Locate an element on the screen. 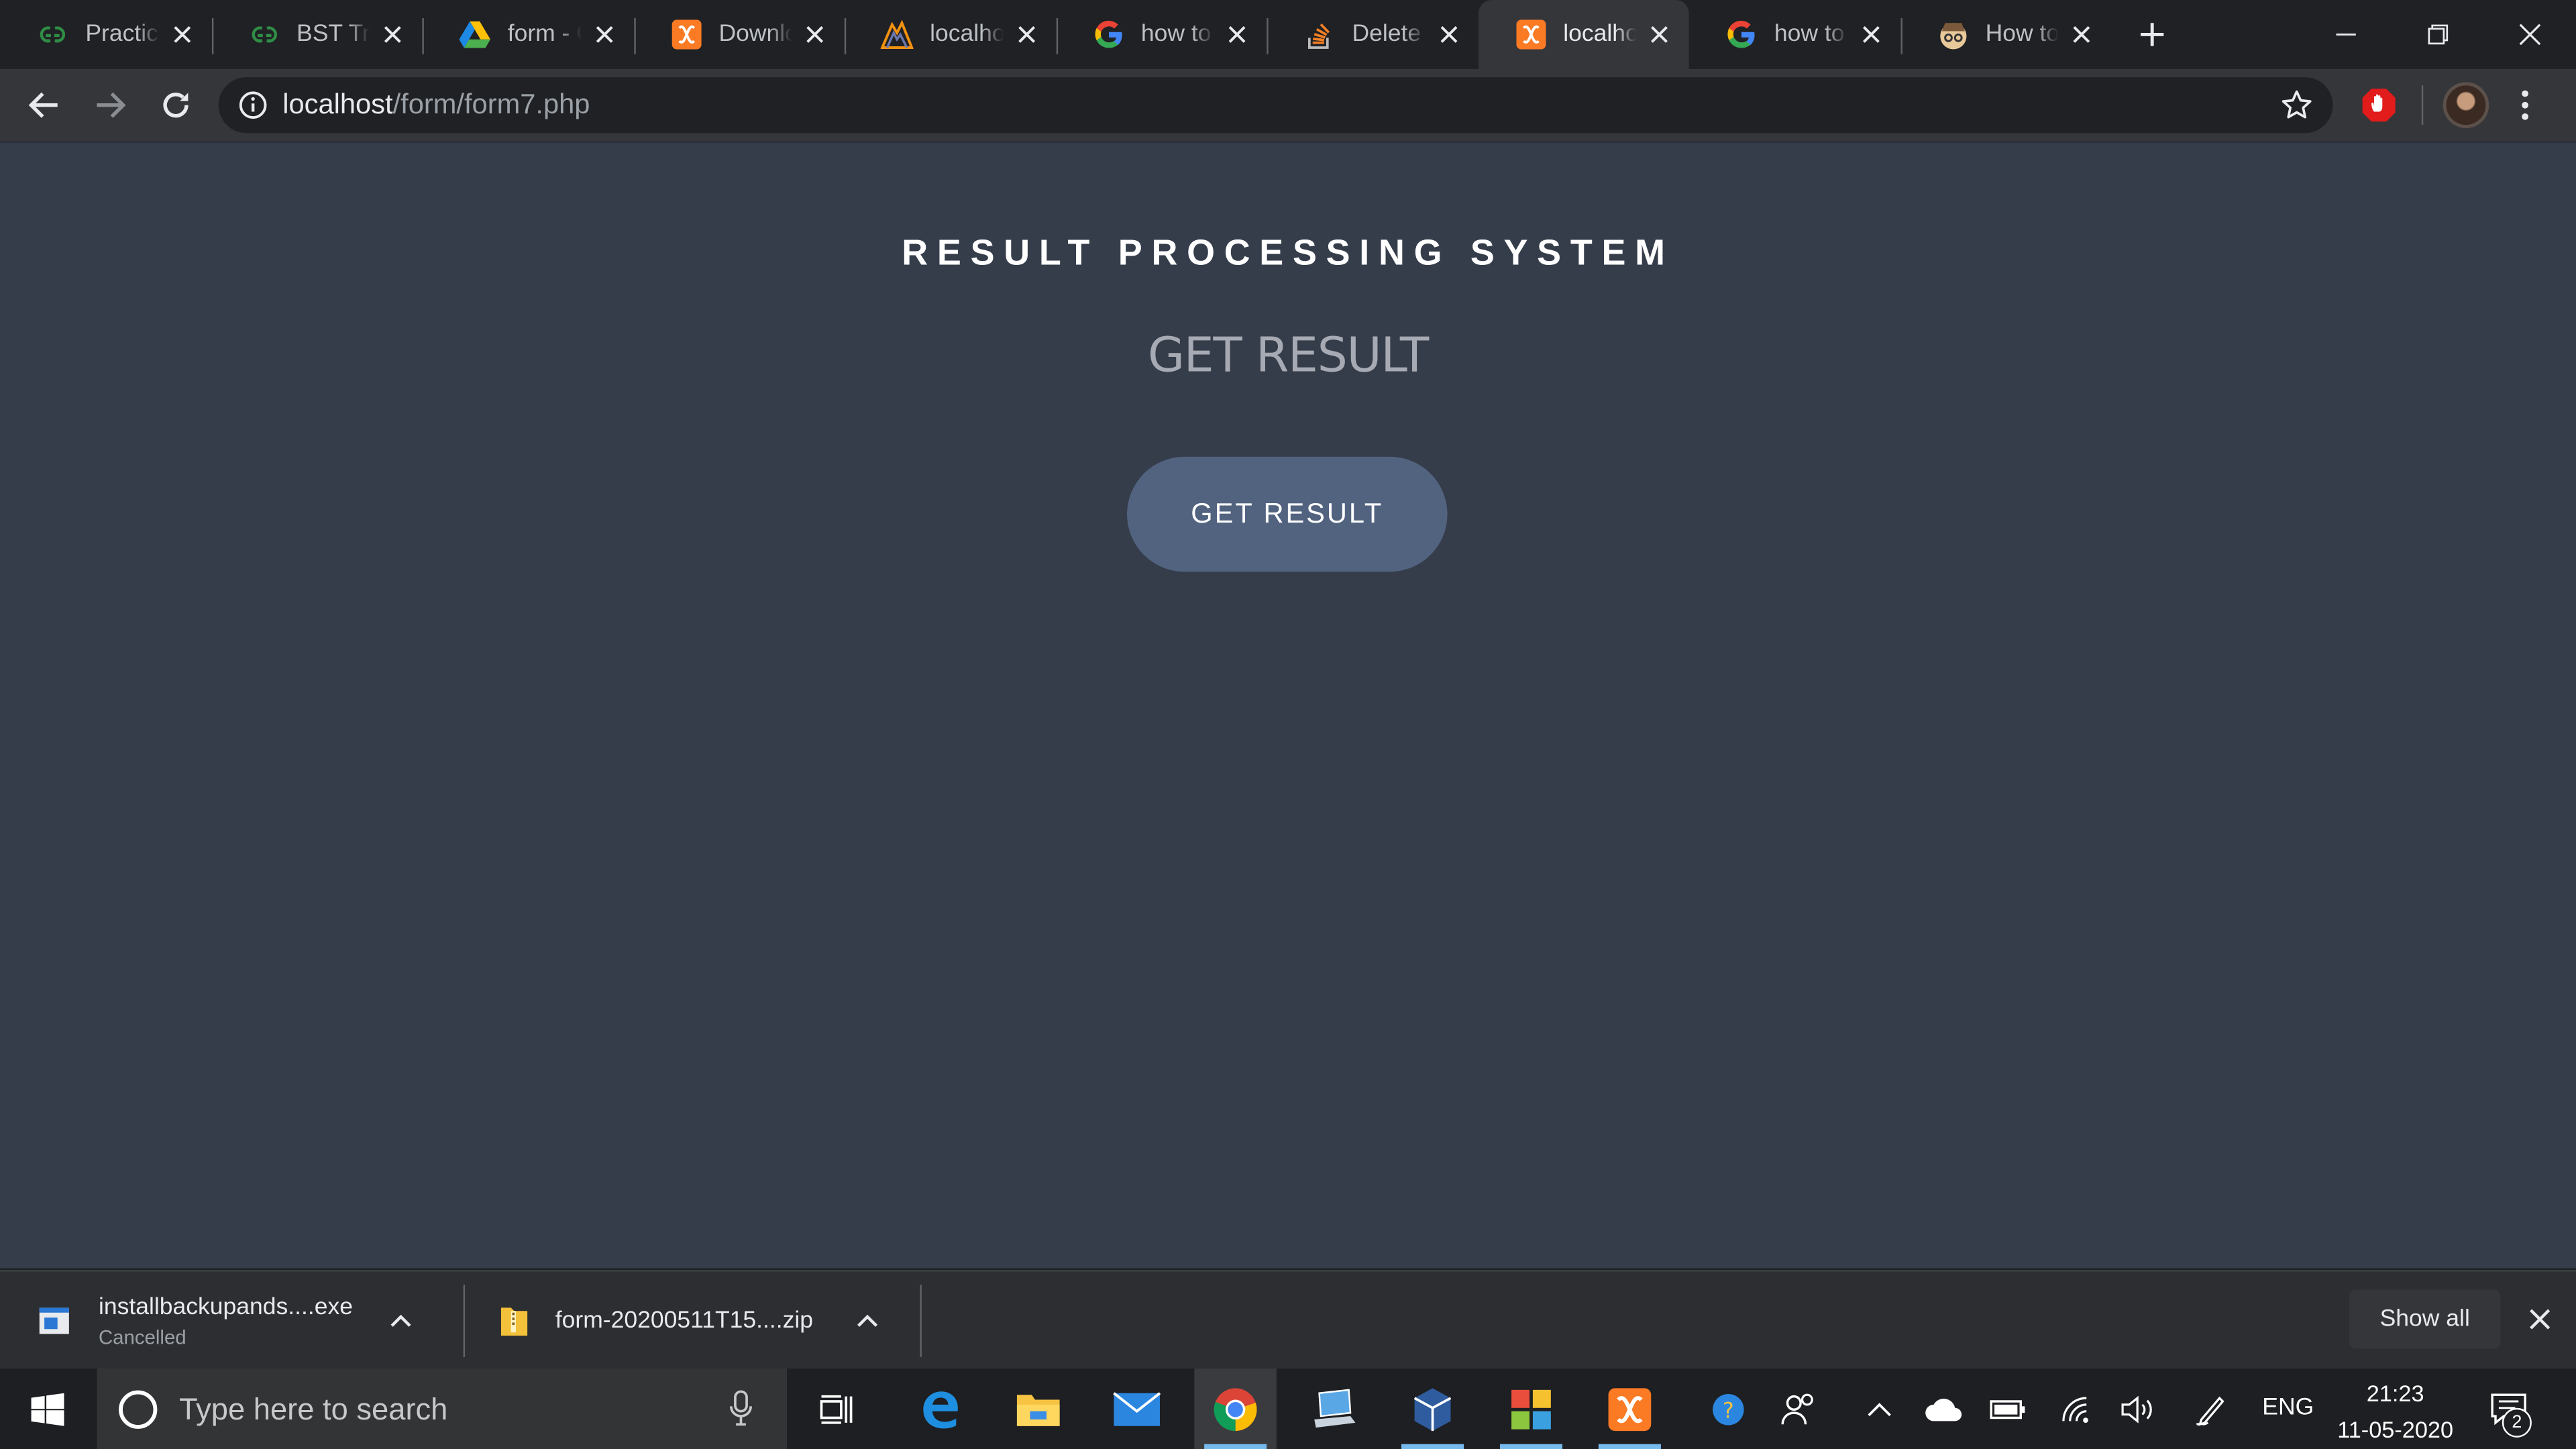  download-filename: form-20200511T15....zip is located at coordinates (684, 1320).